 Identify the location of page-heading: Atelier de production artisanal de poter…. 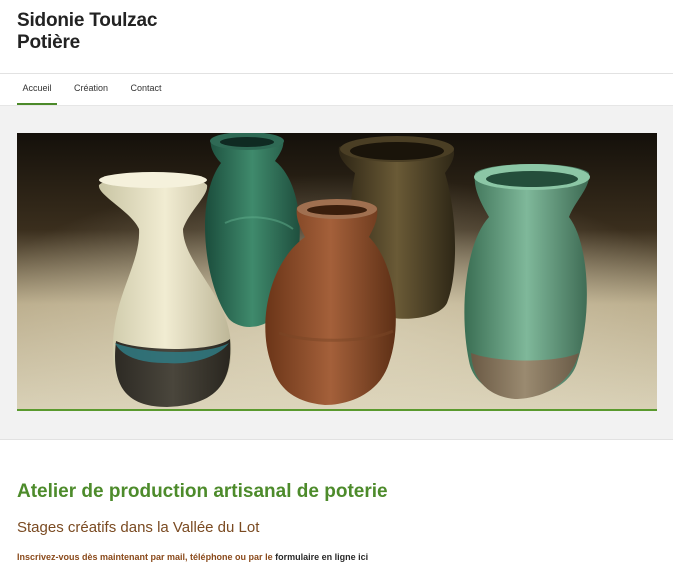
(202, 491).